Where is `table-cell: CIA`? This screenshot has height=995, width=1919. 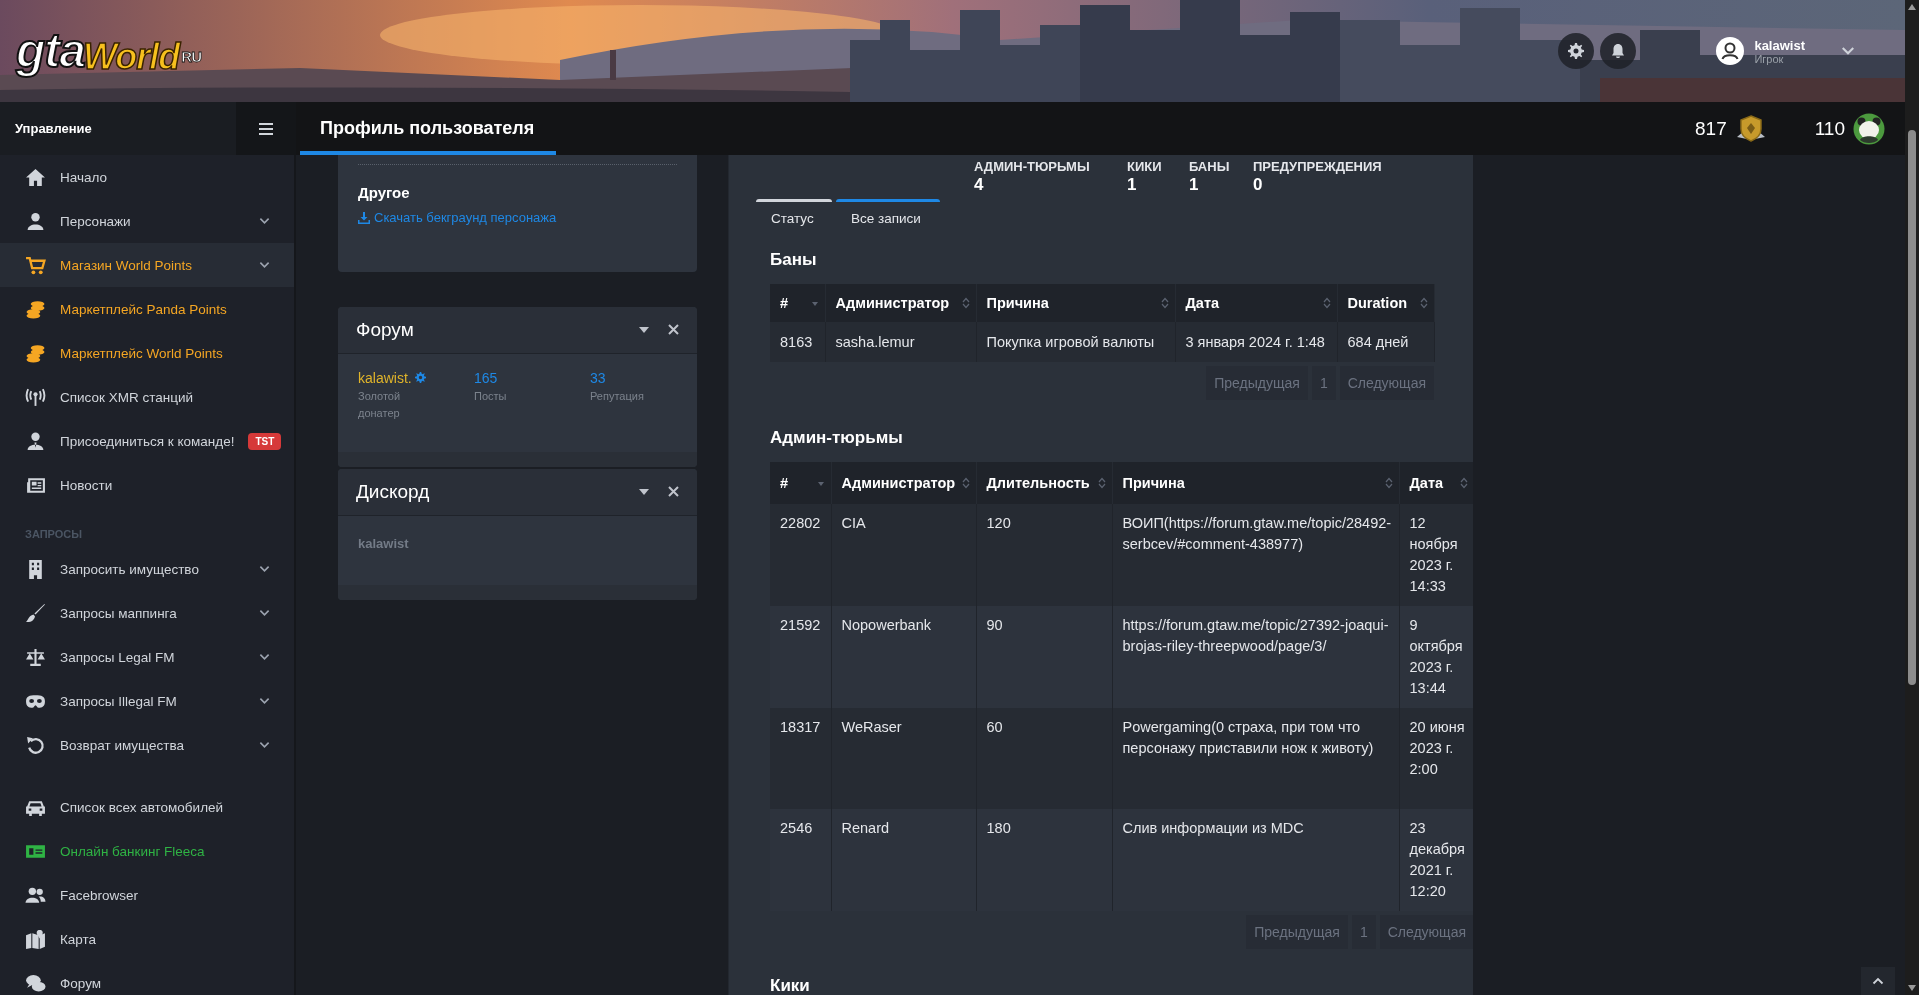 table-cell: CIA is located at coordinates (903, 555).